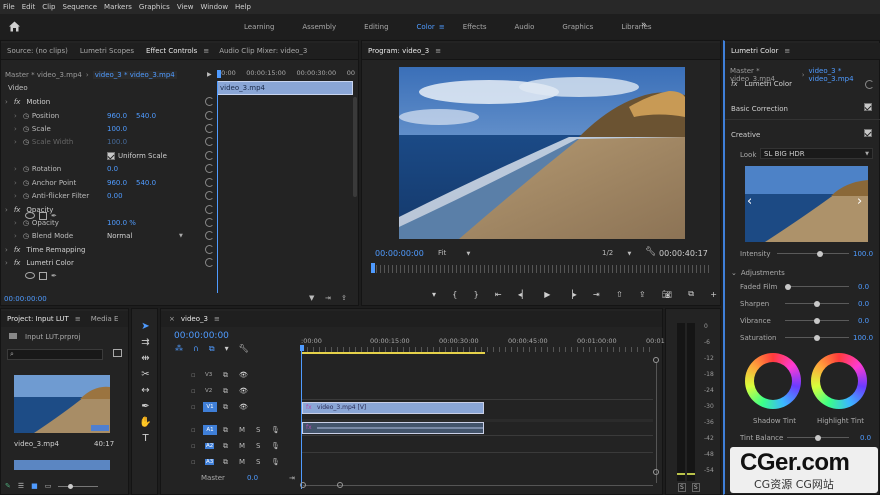  What do you see at coordinates (196, 349) in the screenshot?
I see `snap-icon: ∩` at bounding box center [196, 349].